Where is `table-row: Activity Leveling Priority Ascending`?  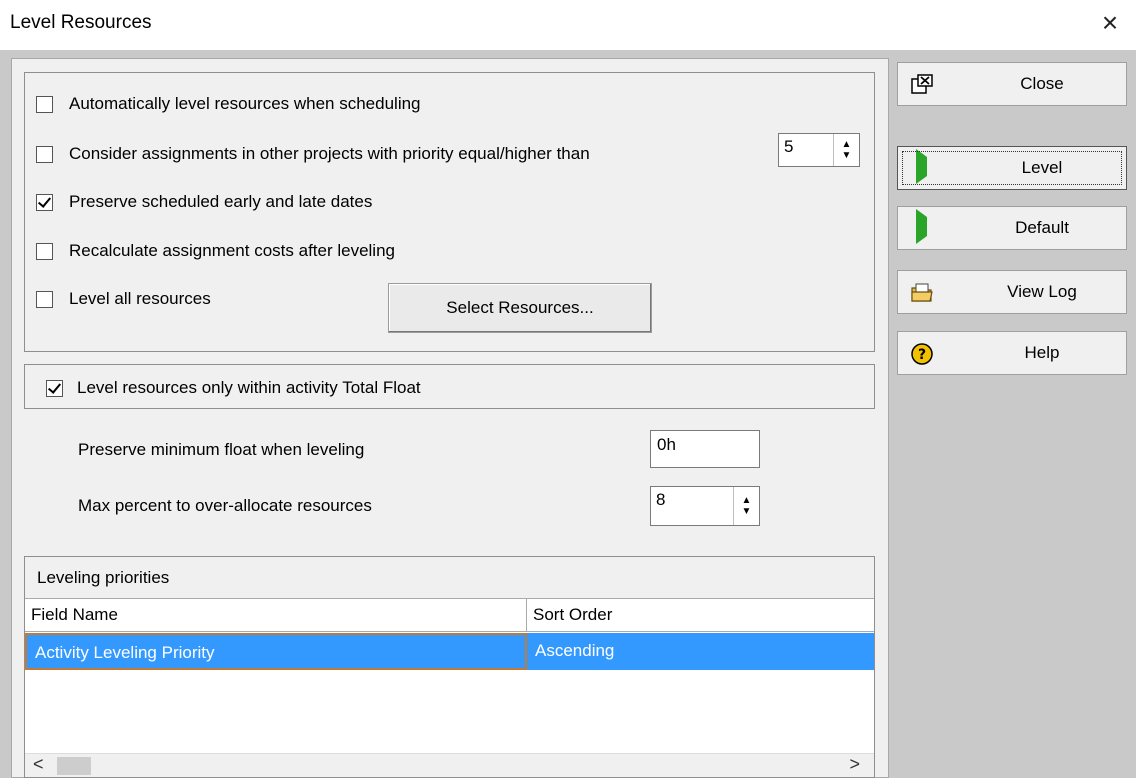
table-row: Activity Leveling Priority Ascending is located at coordinates (449, 651).